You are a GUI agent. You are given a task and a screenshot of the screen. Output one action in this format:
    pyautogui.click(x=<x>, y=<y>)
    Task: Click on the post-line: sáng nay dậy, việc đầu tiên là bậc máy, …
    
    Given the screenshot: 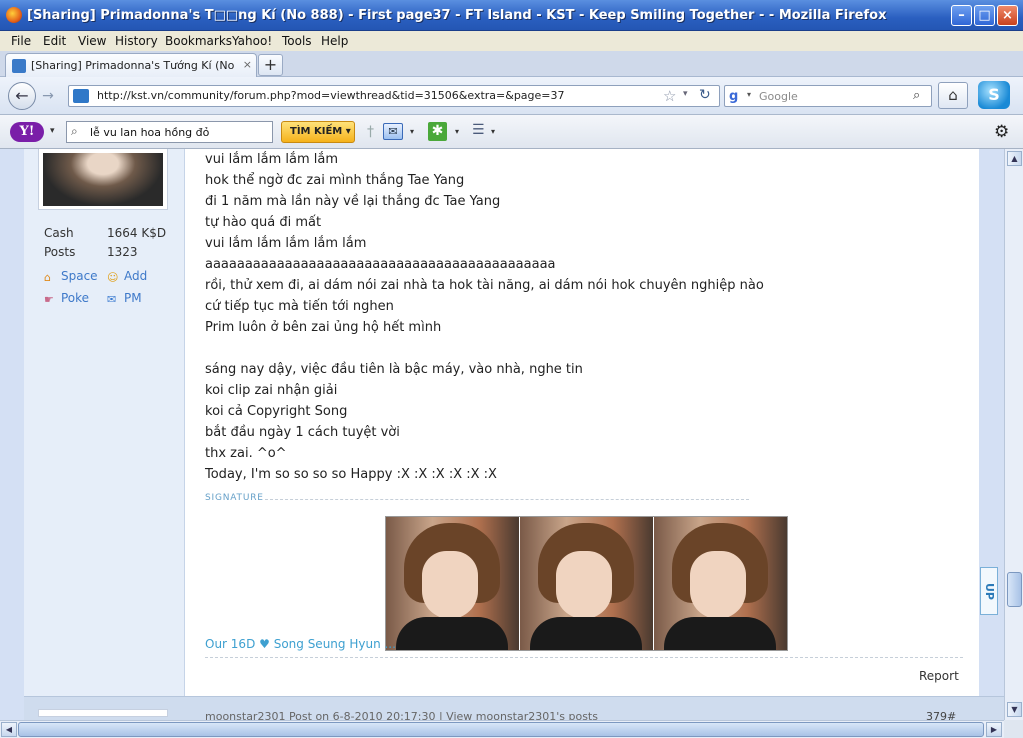 What is the action you would take?
    pyautogui.click(x=394, y=369)
    